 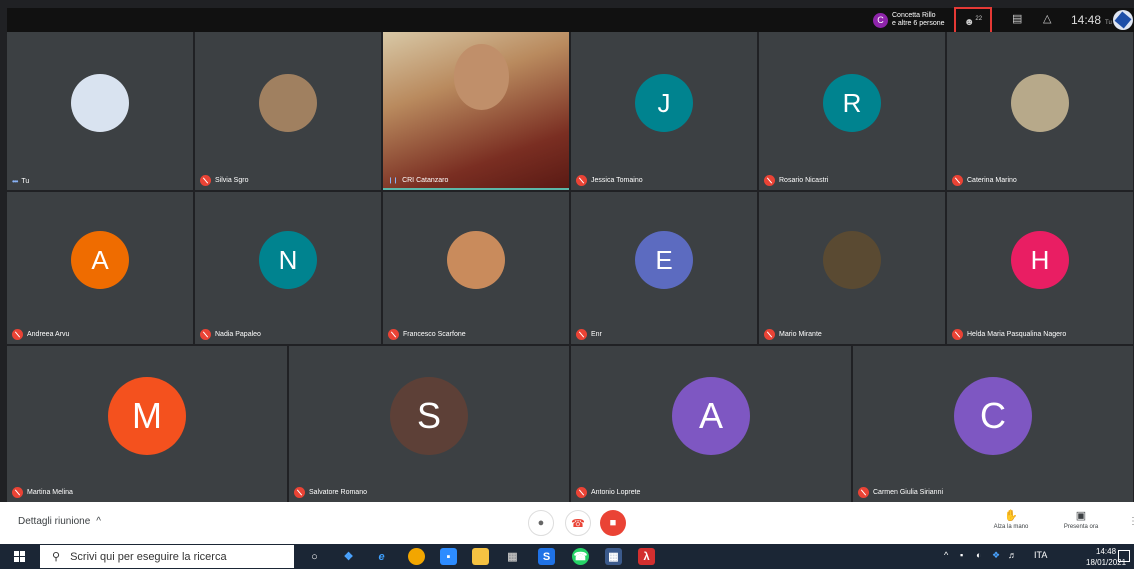 I want to click on participant-name-row: Silvia Sgro, so click(x=224, y=180).